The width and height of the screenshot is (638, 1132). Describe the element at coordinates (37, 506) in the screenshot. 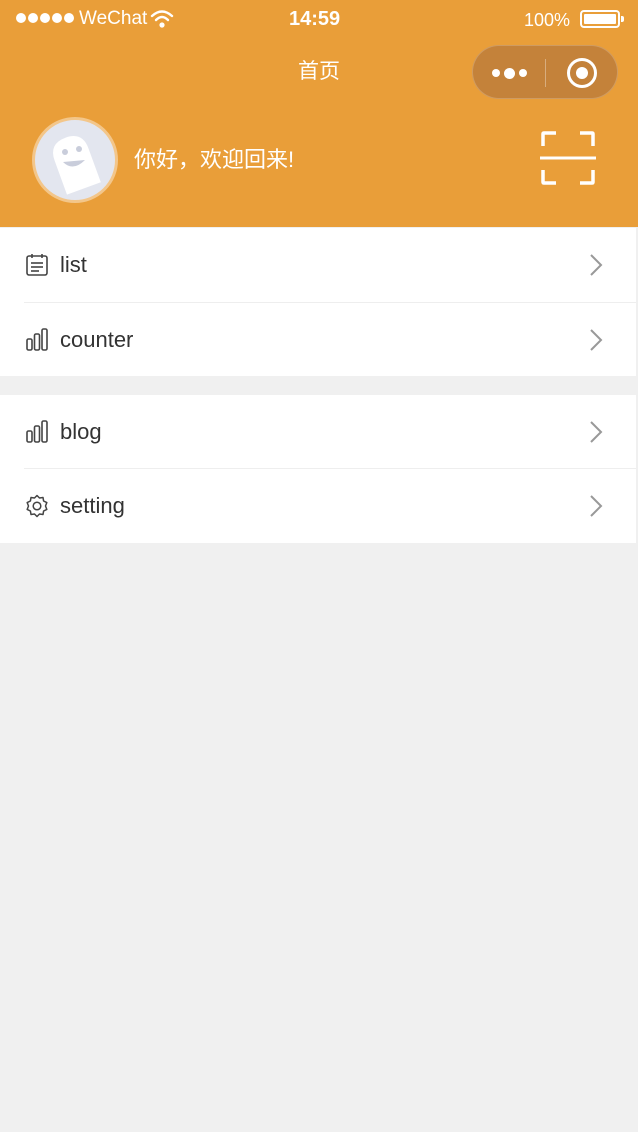

I see `gear-icon` at that location.